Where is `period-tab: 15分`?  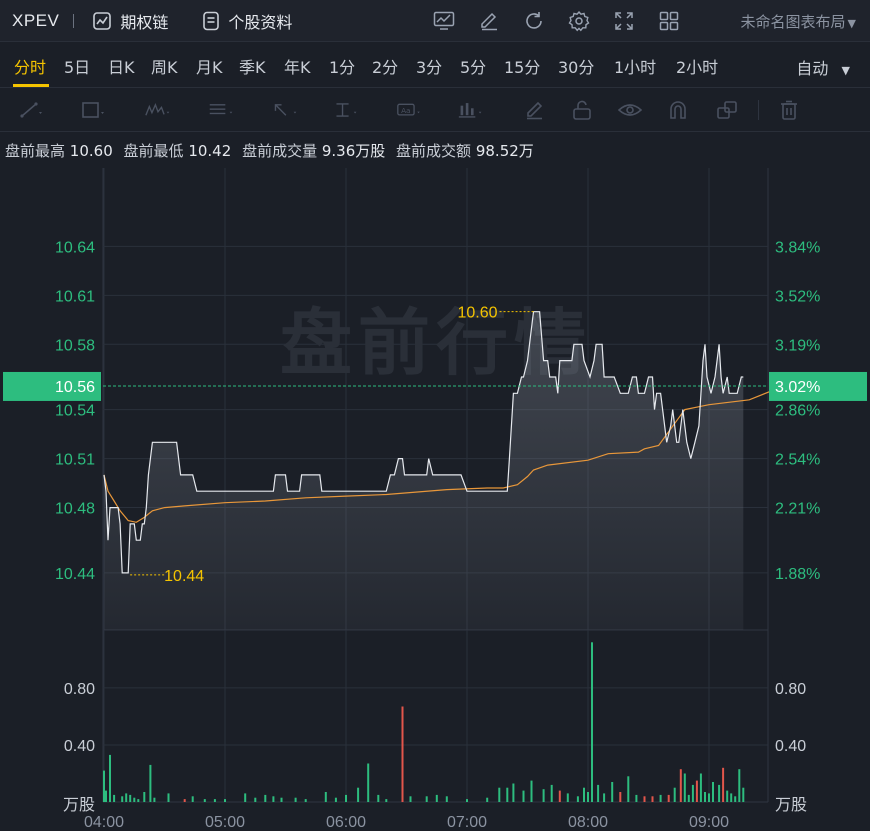 period-tab: 15分 is located at coordinates (522, 66).